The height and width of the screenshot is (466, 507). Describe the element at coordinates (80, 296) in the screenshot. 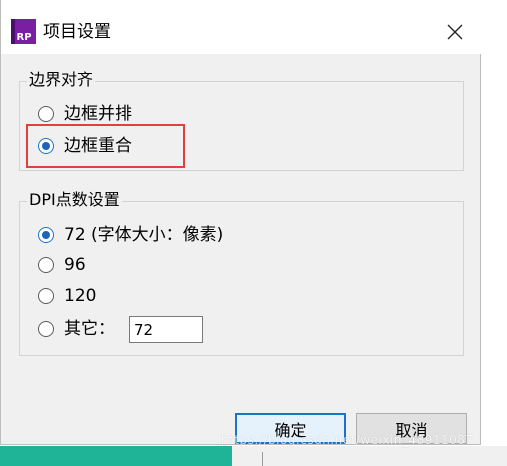

I see `radio-label: 120` at that location.